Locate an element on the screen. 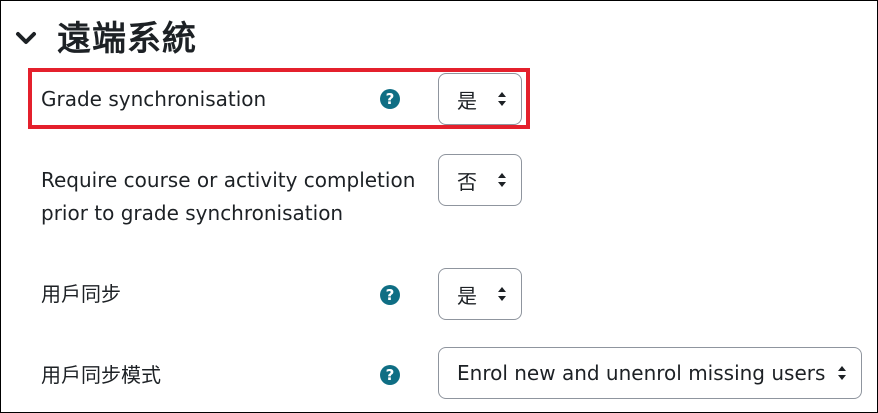 Image resolution: width=878 pixels, height=413 pixels. select-value: Enrol new and unenrol missing users is located at coordinates (641, 373).